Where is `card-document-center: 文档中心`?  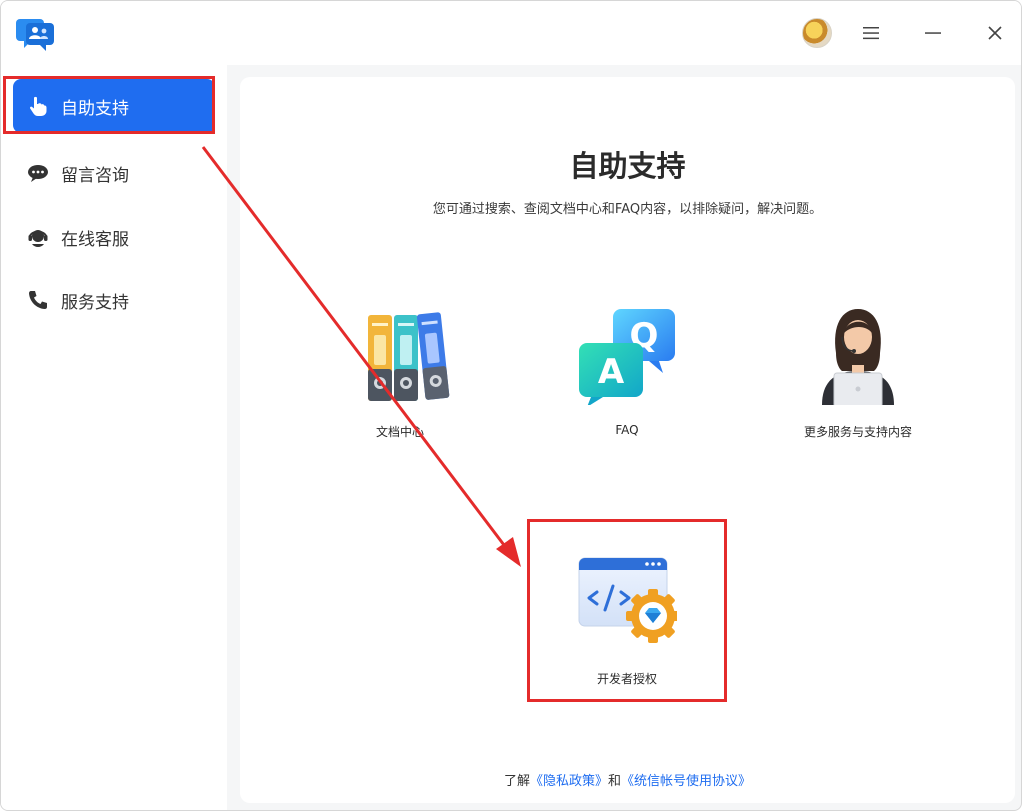
card-document-center: 文档中心 is located at coordinates (400, 390).